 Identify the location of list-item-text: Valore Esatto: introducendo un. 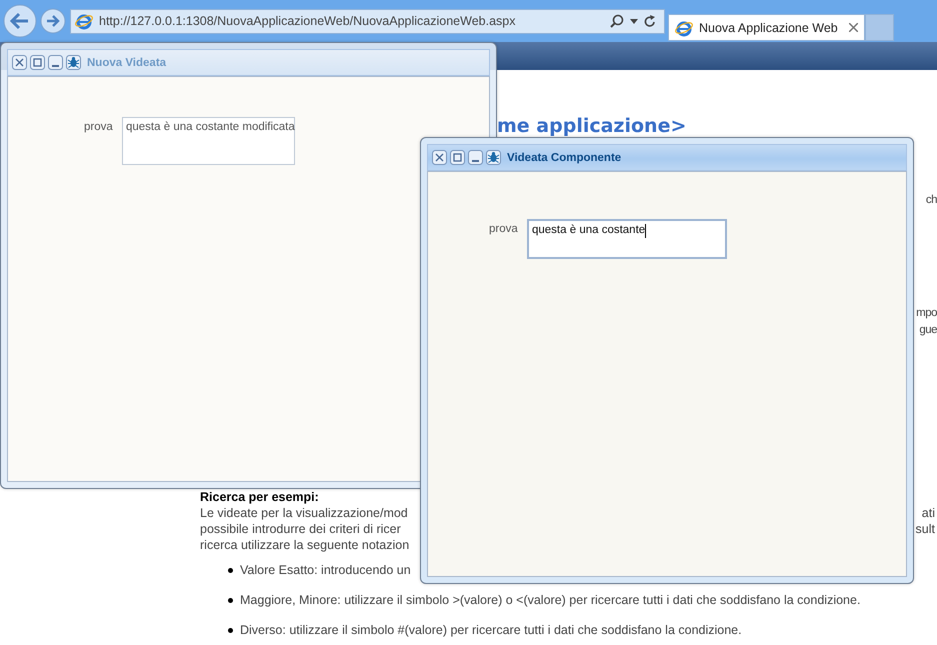
(325, 570).